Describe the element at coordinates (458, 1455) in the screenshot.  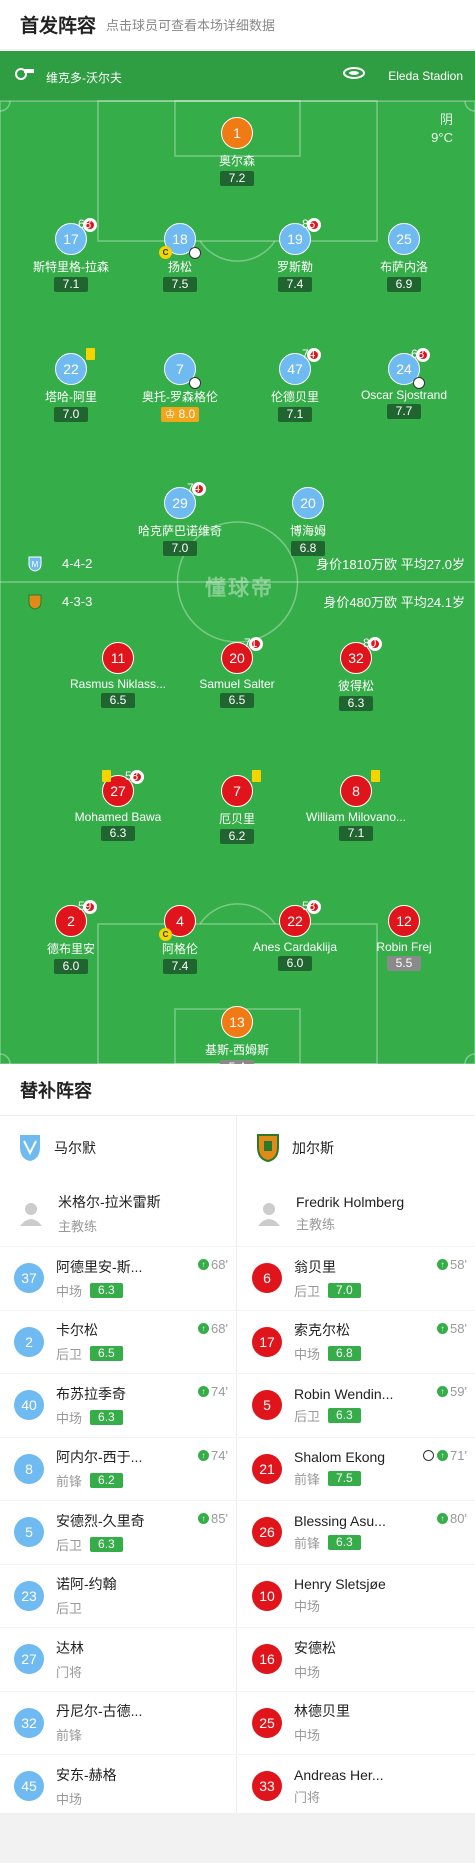
I see `sub-in-minute: 71'` at that location.